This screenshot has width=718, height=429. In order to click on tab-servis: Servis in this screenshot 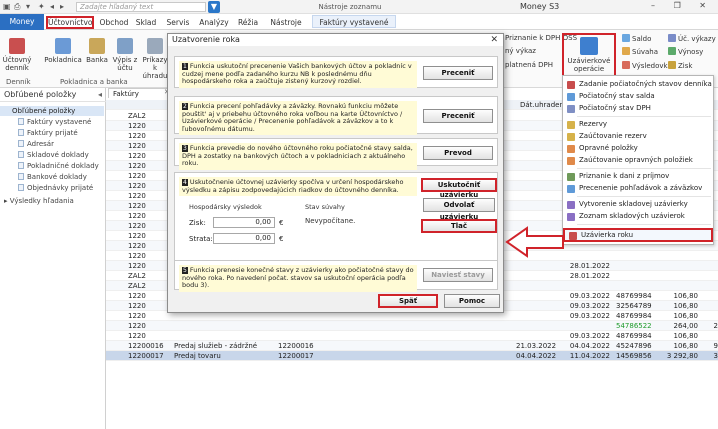, I will do `click(178, 22)`.